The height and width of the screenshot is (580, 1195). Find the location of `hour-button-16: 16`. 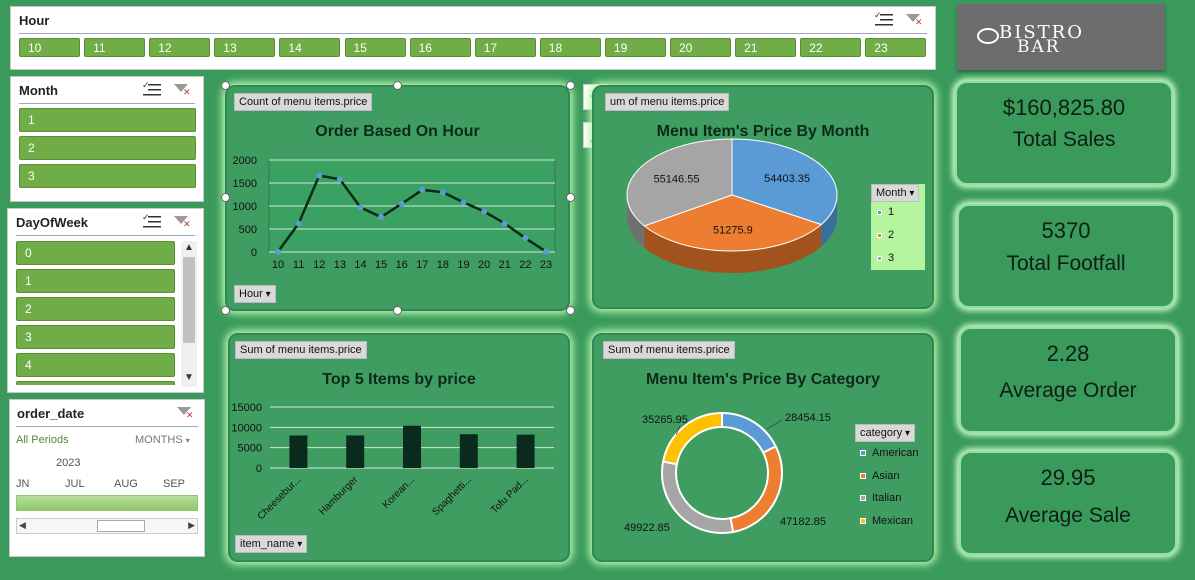

hour-button-16: 16 is located at coordinates (440, 47).